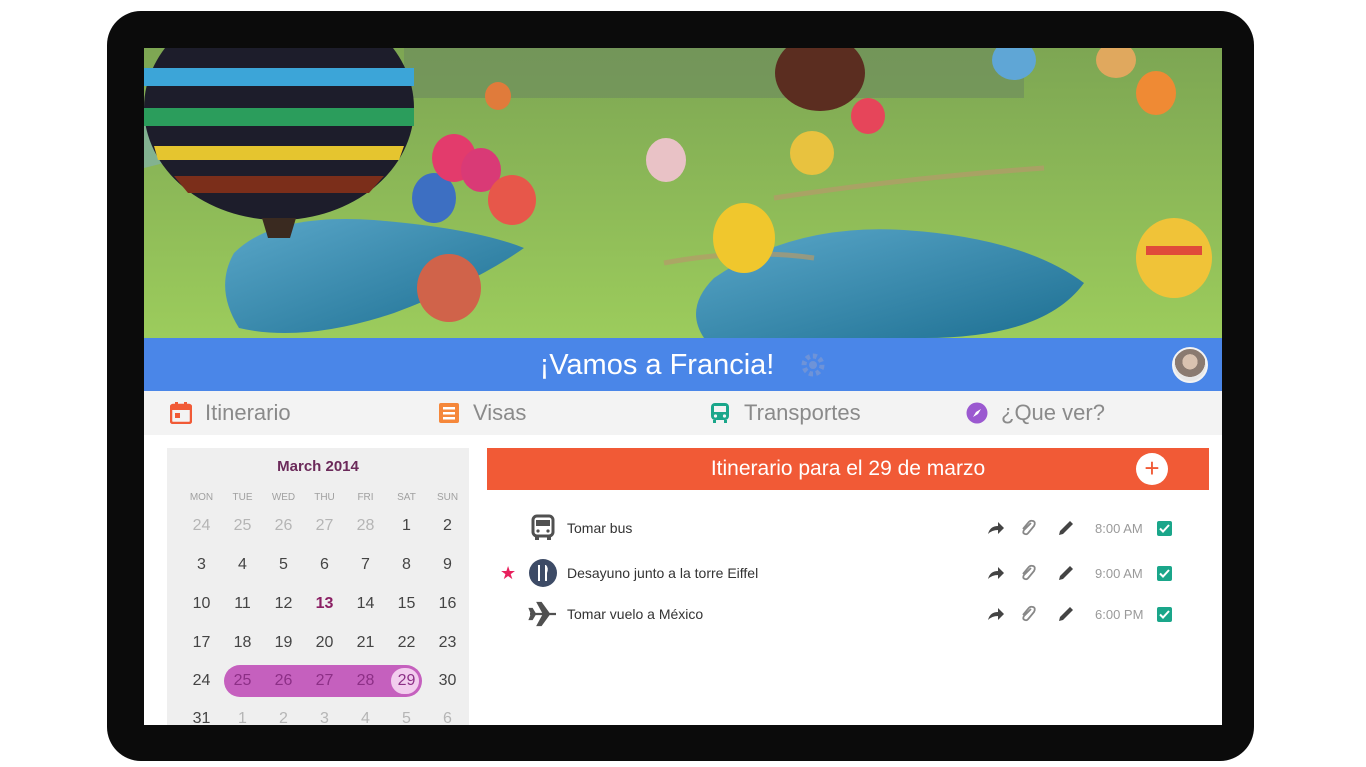 The height and width of the screenshot is (767, 1366). What do you see at coordinates (1119, 528) in the screenshot?
I see `item-time: 8:00 AM` at bounding box center [1119, 528].